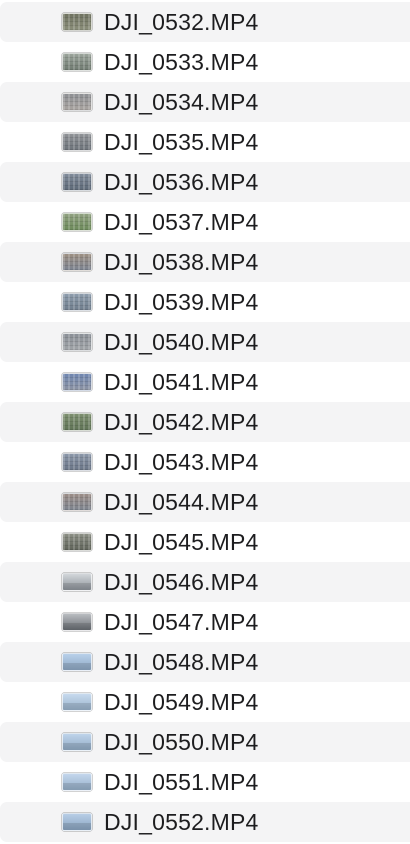 The width and height of the screenshot is (410, 844). I want to click on file-row: DJI_0532.MP4, so click(205, 22).